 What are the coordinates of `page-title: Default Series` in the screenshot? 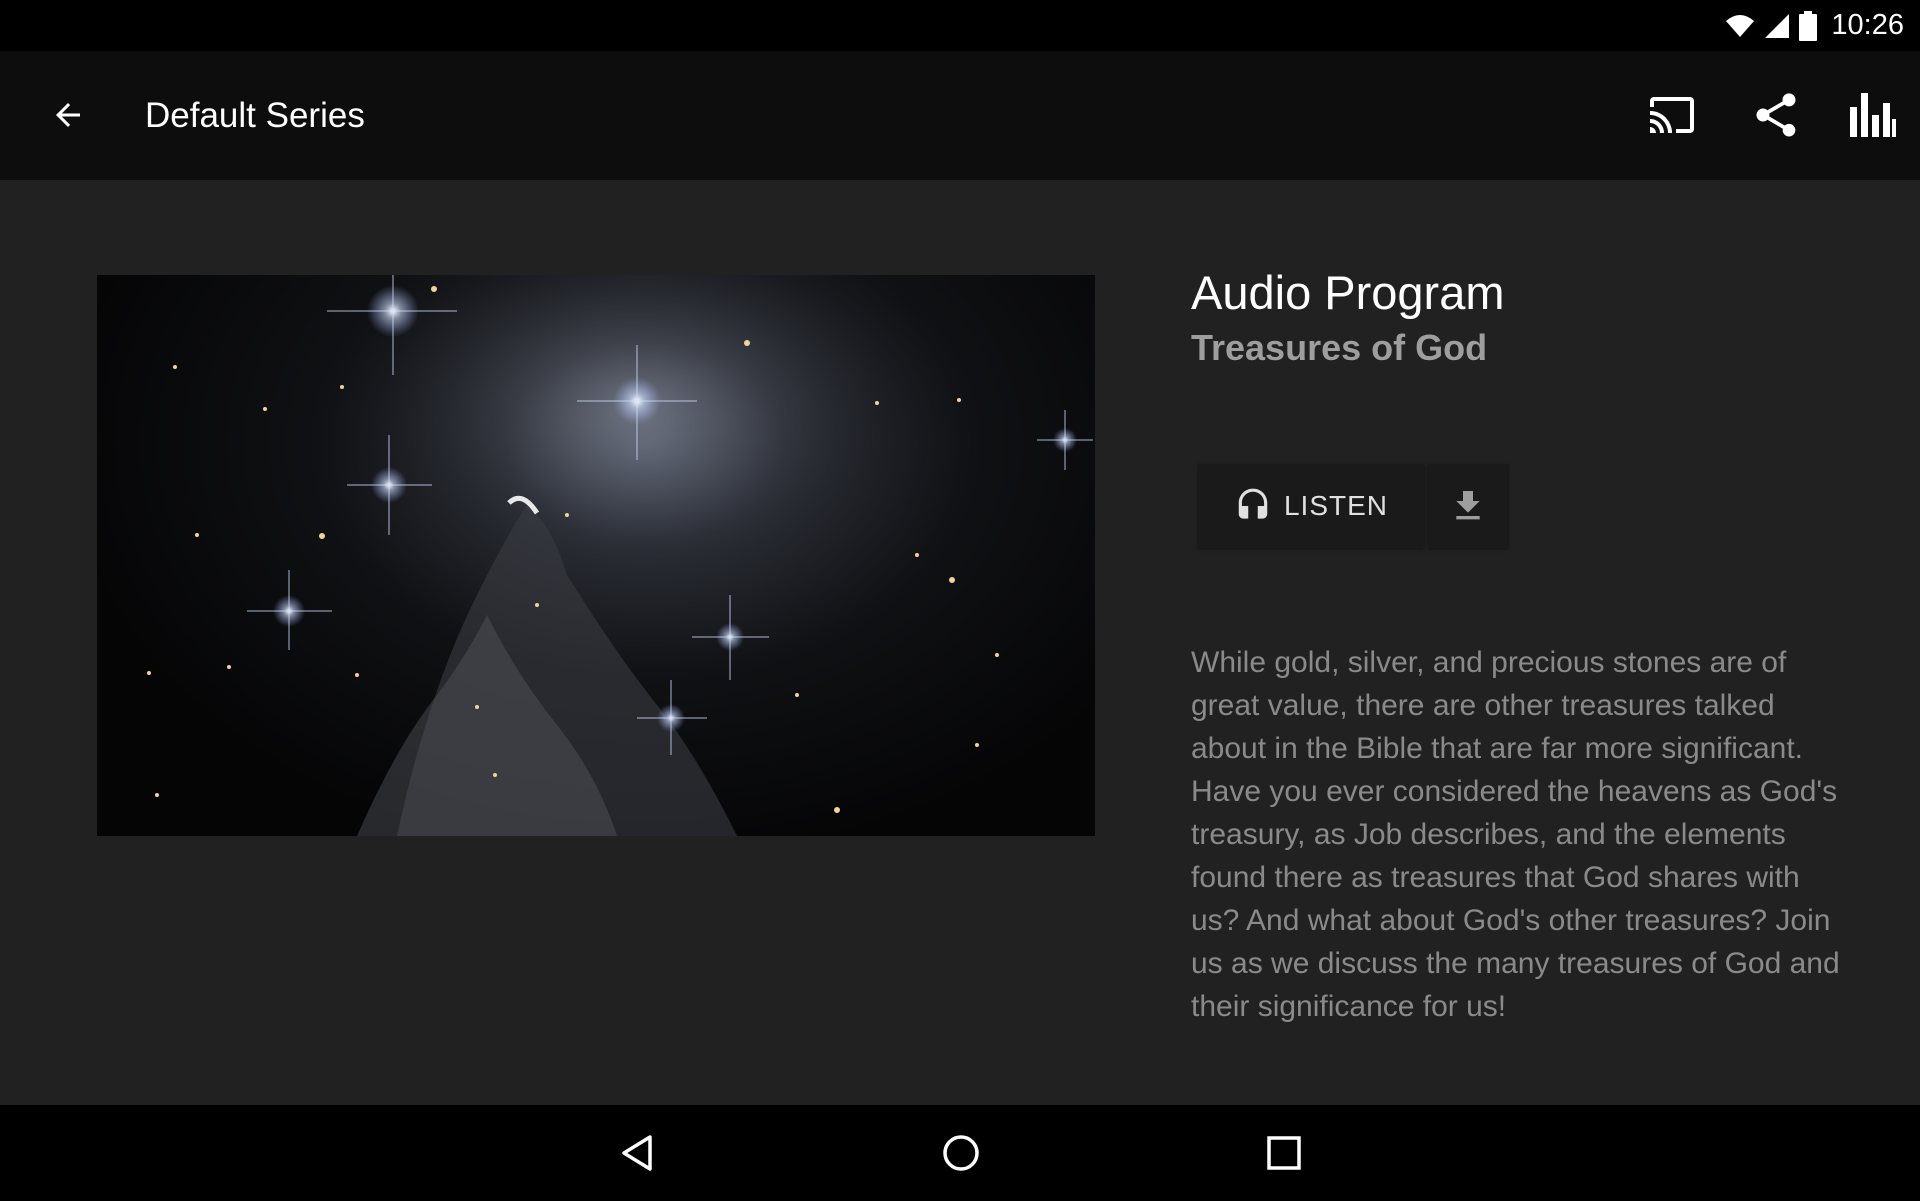 It's located at (255, 115).